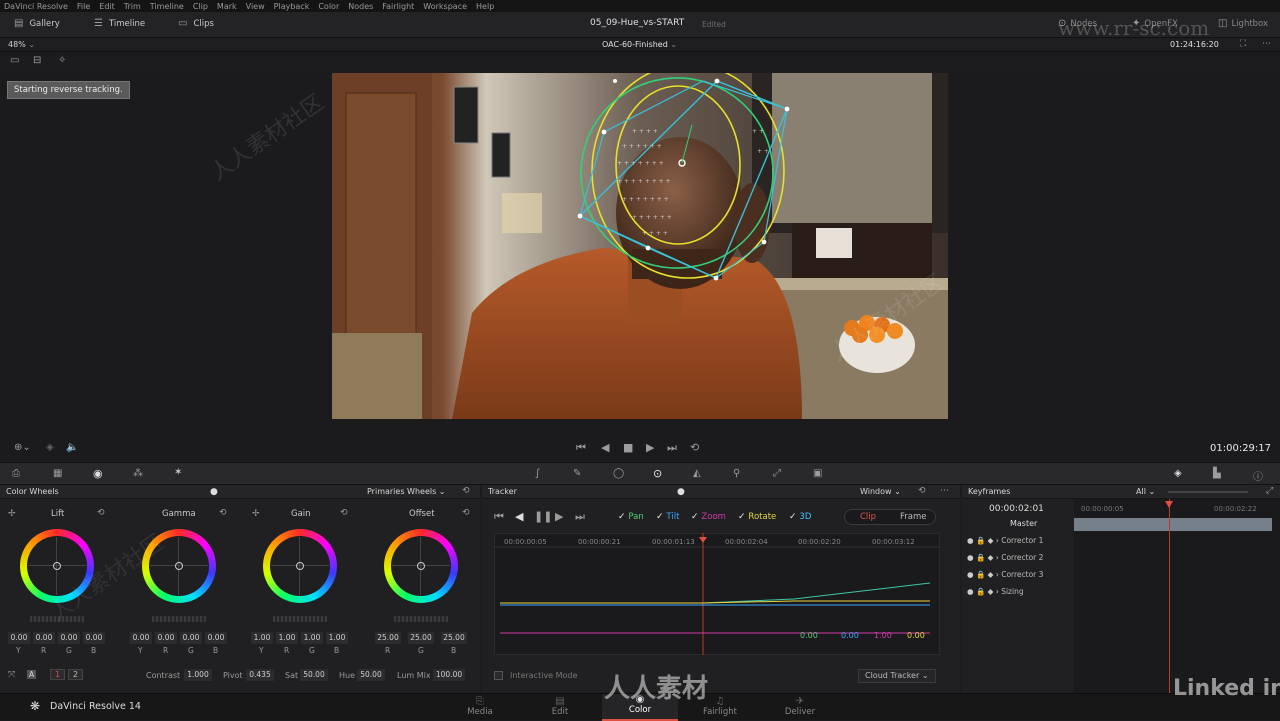 This screenshot has width=1280, height=721. Describe the element at coordinates (1173, 524) in the screenshot. I see `master-track` at that location.